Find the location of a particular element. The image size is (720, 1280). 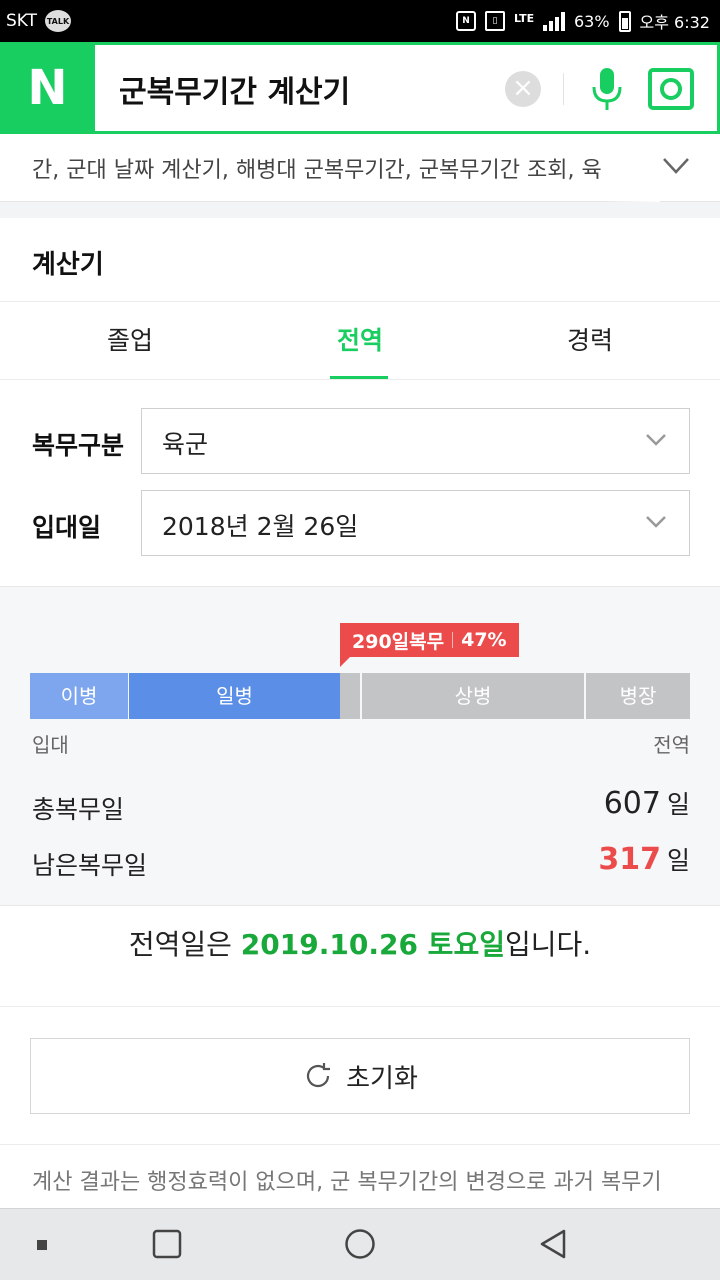

progress-tooltip: 290일복무 47% is located at coordinates (429, 645).